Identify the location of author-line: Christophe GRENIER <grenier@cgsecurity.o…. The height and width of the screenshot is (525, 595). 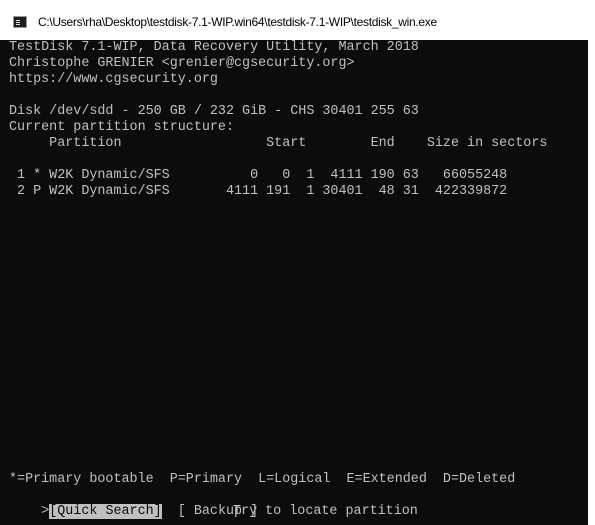
(182, 63).